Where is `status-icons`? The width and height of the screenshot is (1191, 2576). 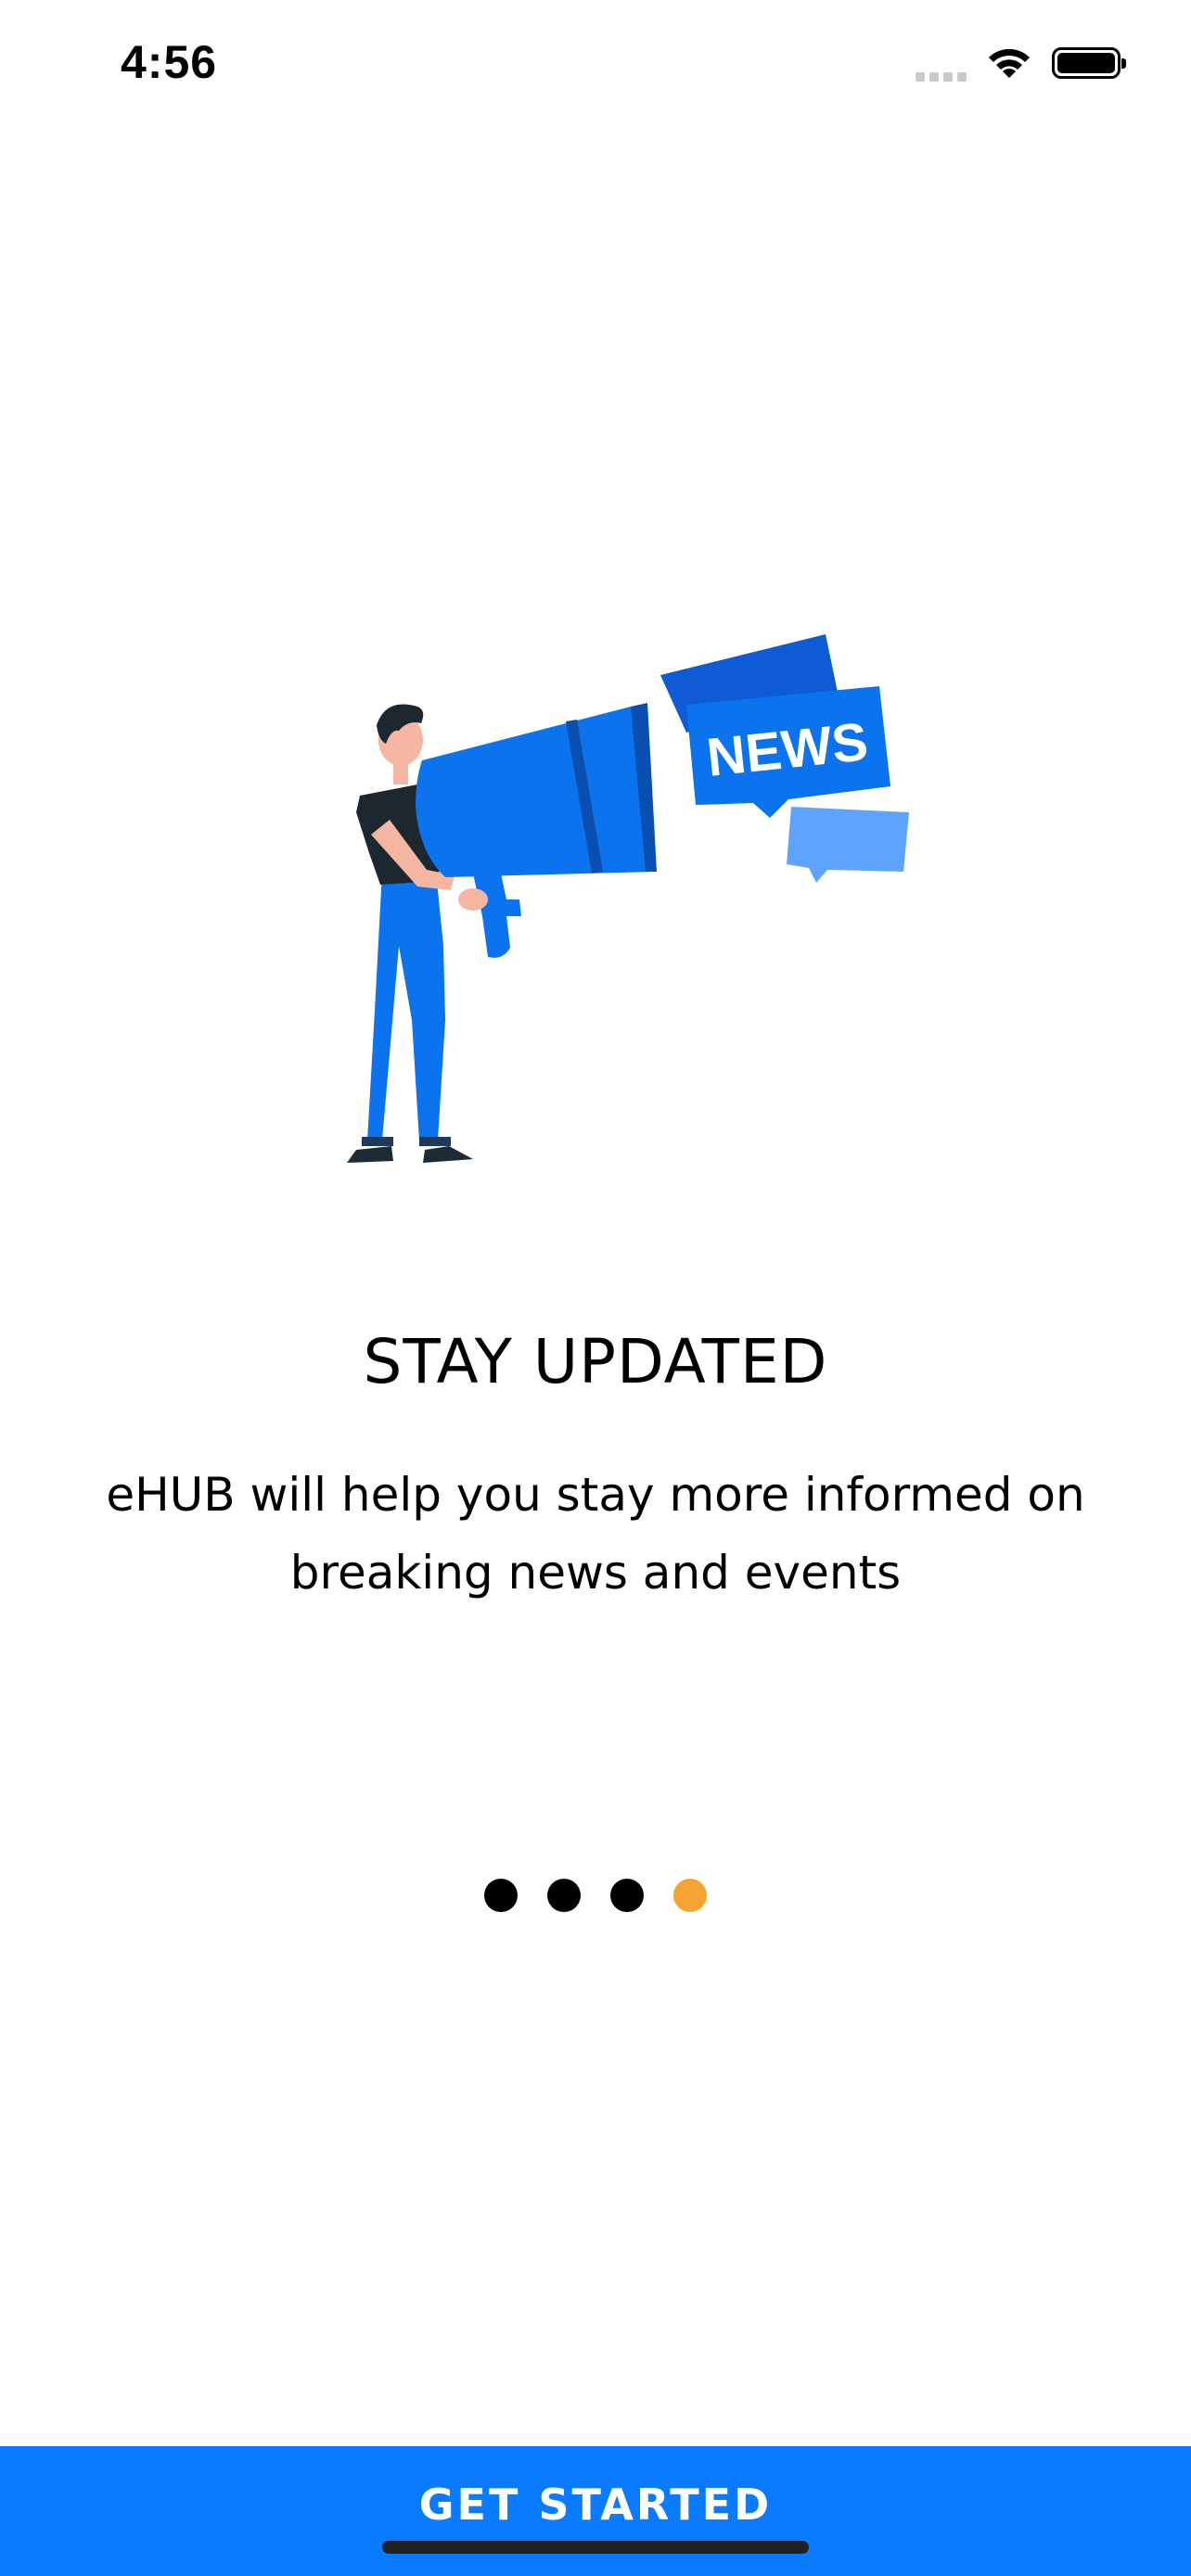 status-icons is located at coordinates (1021, 64).